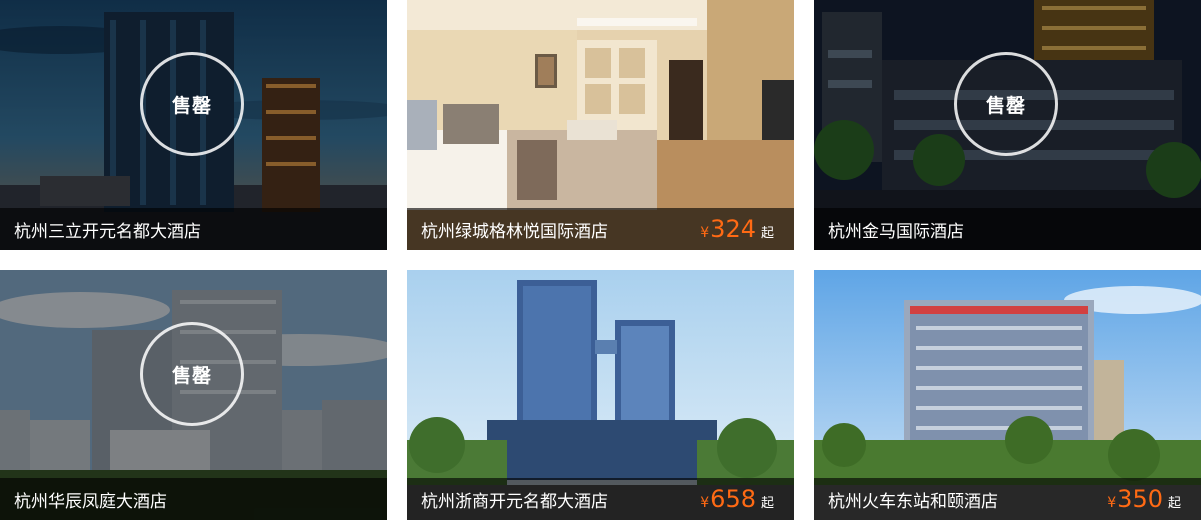 The height and width of the screenshot is (520, 1201). What do you see at coordinates (1007, 229) in the screenshot?
I see `hotel-caption-bar: 杭州金马国际酒店` at bounding box center [1007, 229].